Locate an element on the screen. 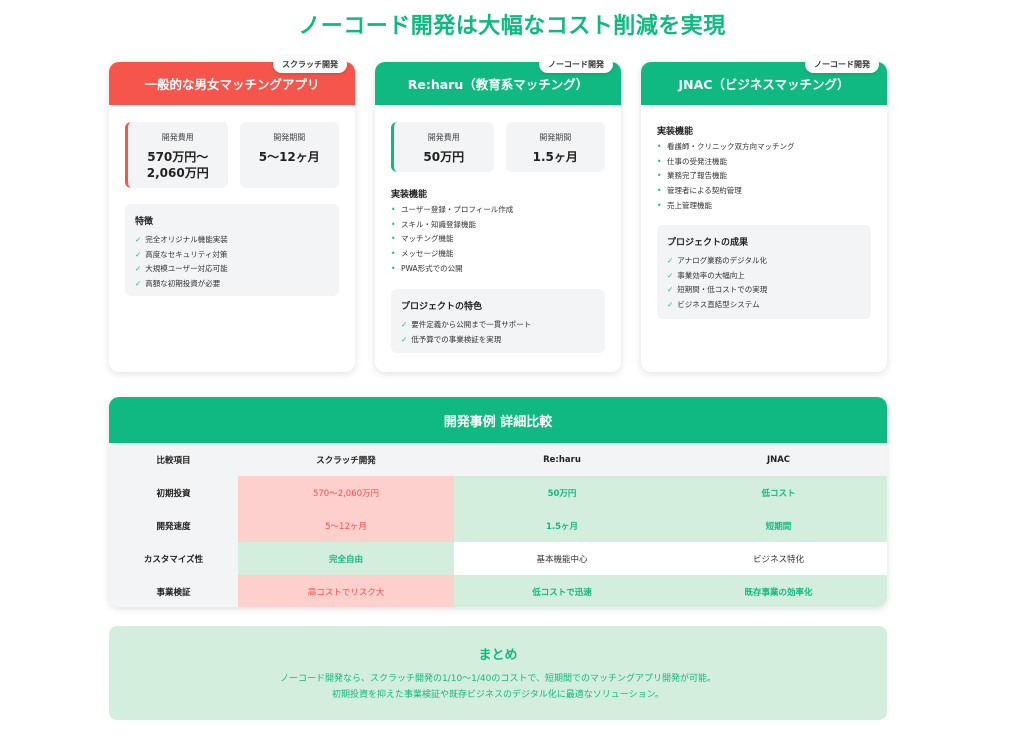 This screenshot has height=744, width=1024. table-header-row: 比較項目 スクラッチ開発 Re:haru JNAC is located at coordinates (498, 459).